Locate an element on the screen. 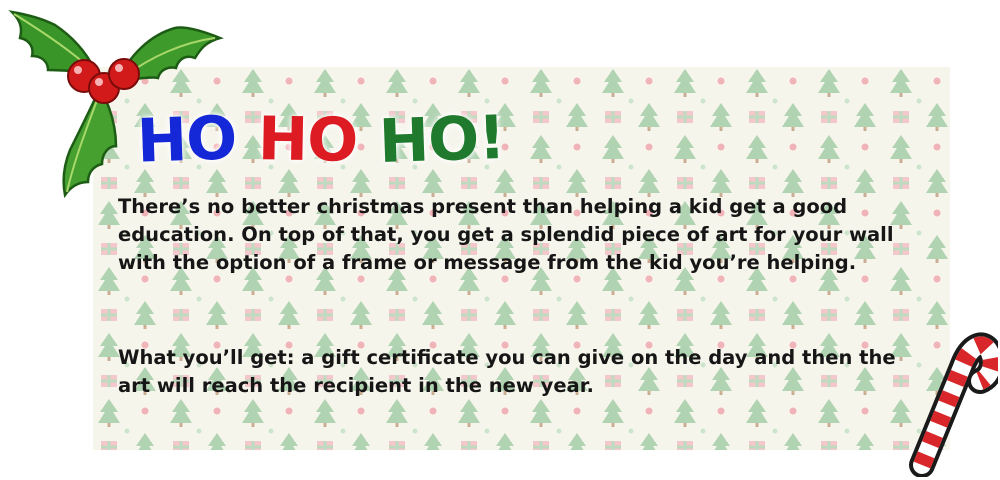  candy-cane-icon is located at coordinates (953, 404).